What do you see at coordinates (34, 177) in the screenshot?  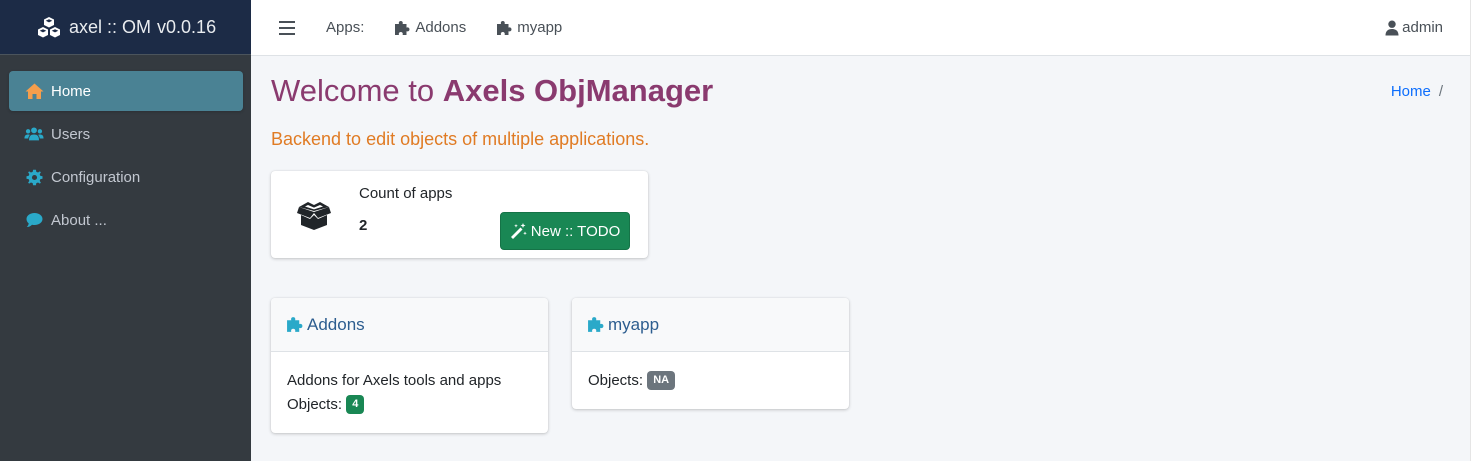 I see `gear-icon` at bounding box center [34, 177].